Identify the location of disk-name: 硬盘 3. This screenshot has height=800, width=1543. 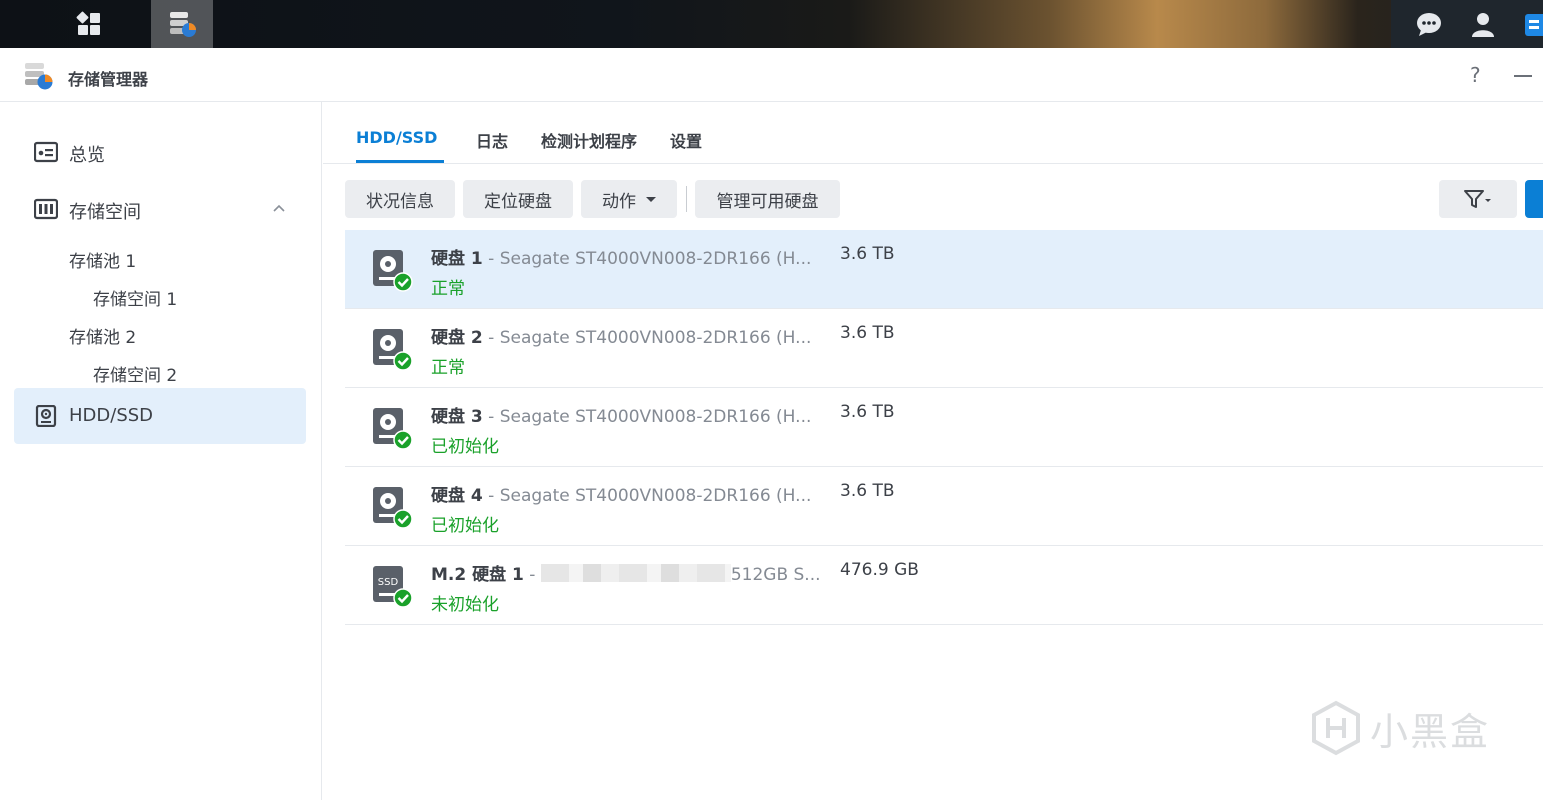
(457, 417).